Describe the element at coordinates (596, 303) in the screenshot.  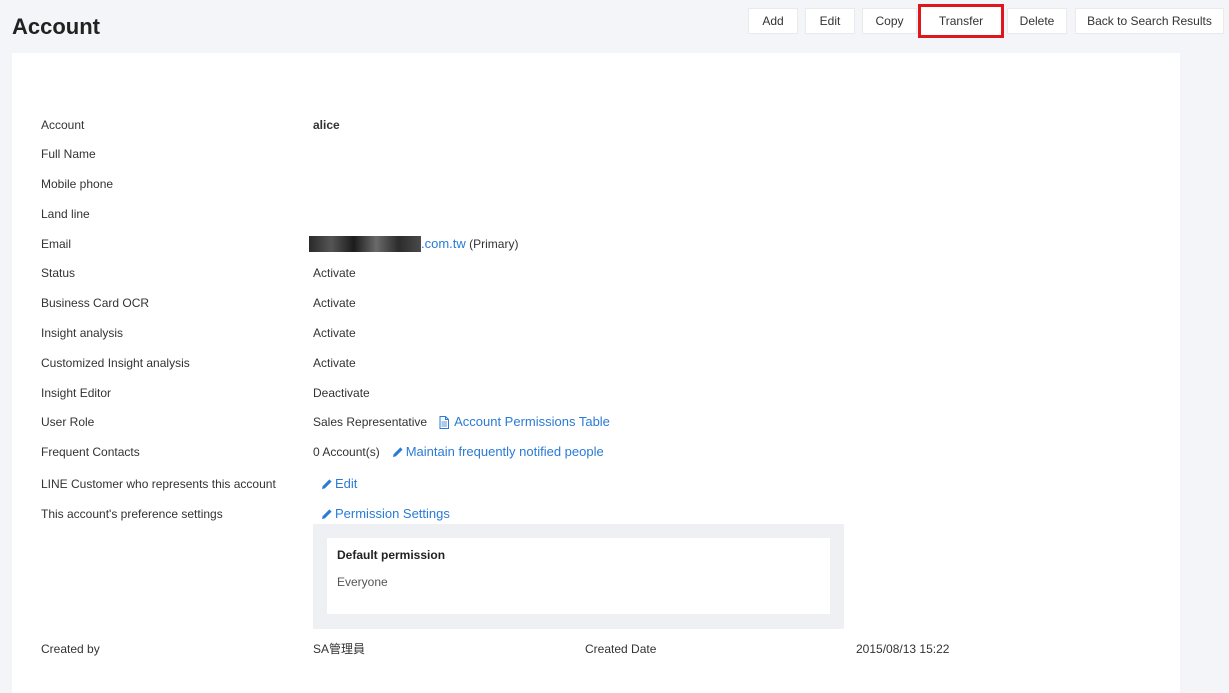
I see `row-business-card-ocr: Business Card OCR Activate` at that location.